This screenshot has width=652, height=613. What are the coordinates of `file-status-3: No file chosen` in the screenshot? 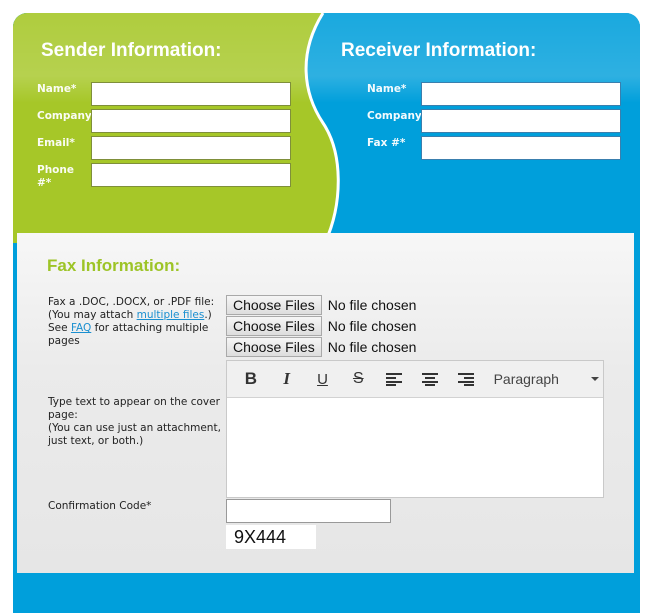 It's located at (372, 347).